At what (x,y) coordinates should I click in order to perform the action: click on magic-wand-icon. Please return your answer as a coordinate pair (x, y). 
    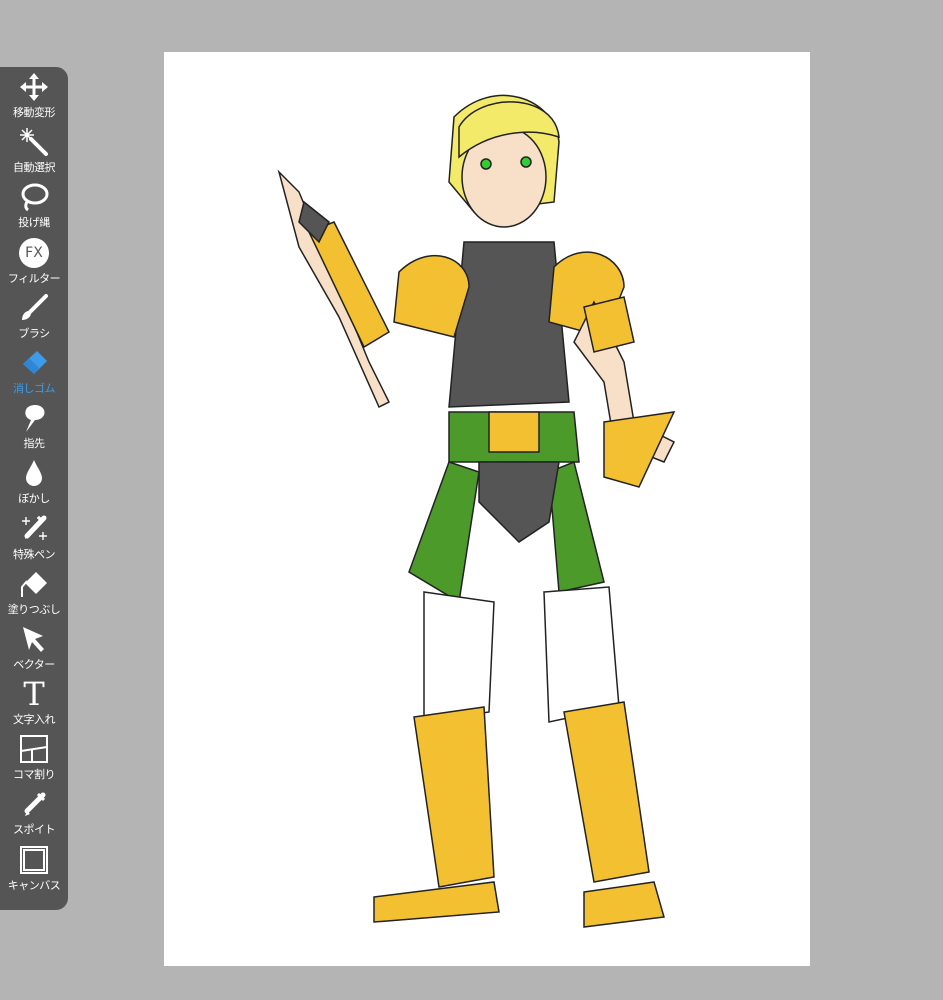
    Looking at the image, I should click on (34, 142).